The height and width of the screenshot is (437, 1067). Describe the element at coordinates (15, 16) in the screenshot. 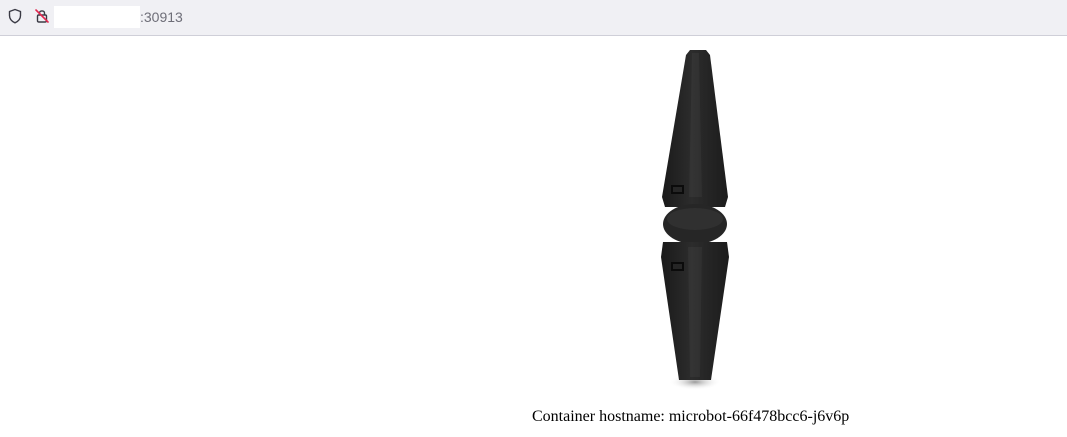

I see `shield-icon` at that location.